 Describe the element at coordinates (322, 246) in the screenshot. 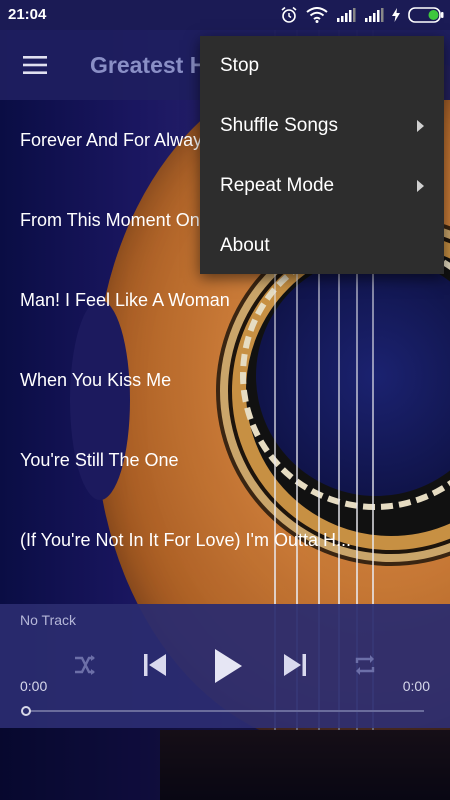

I see `menu-item-about: About` at that location.